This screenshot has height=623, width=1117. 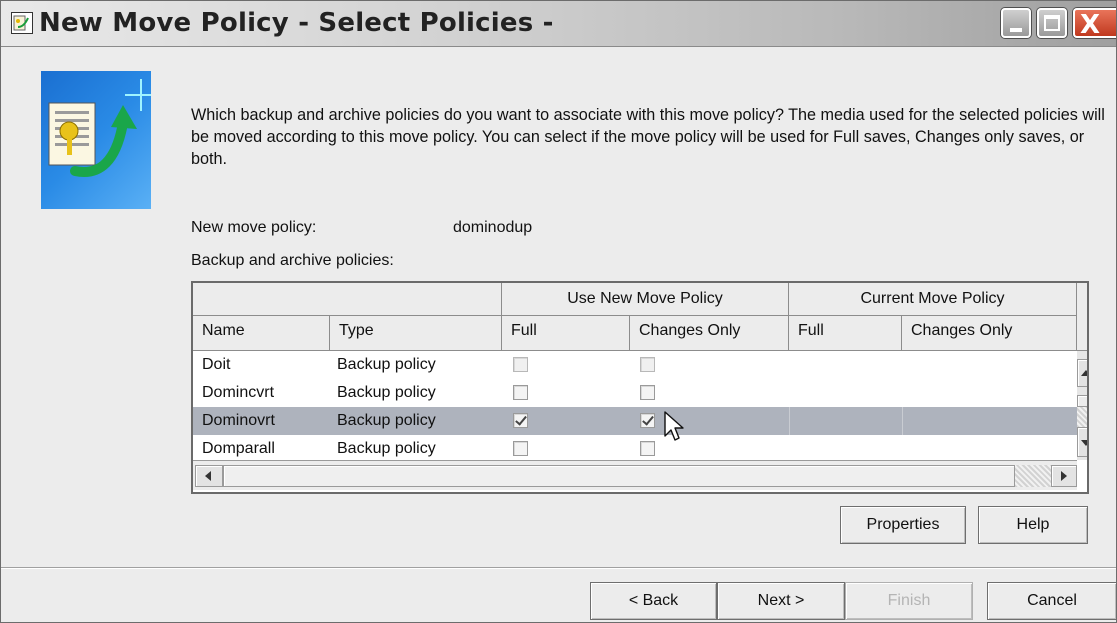 I want to click on arrow-down-icon, so click(x=1084, y=443).